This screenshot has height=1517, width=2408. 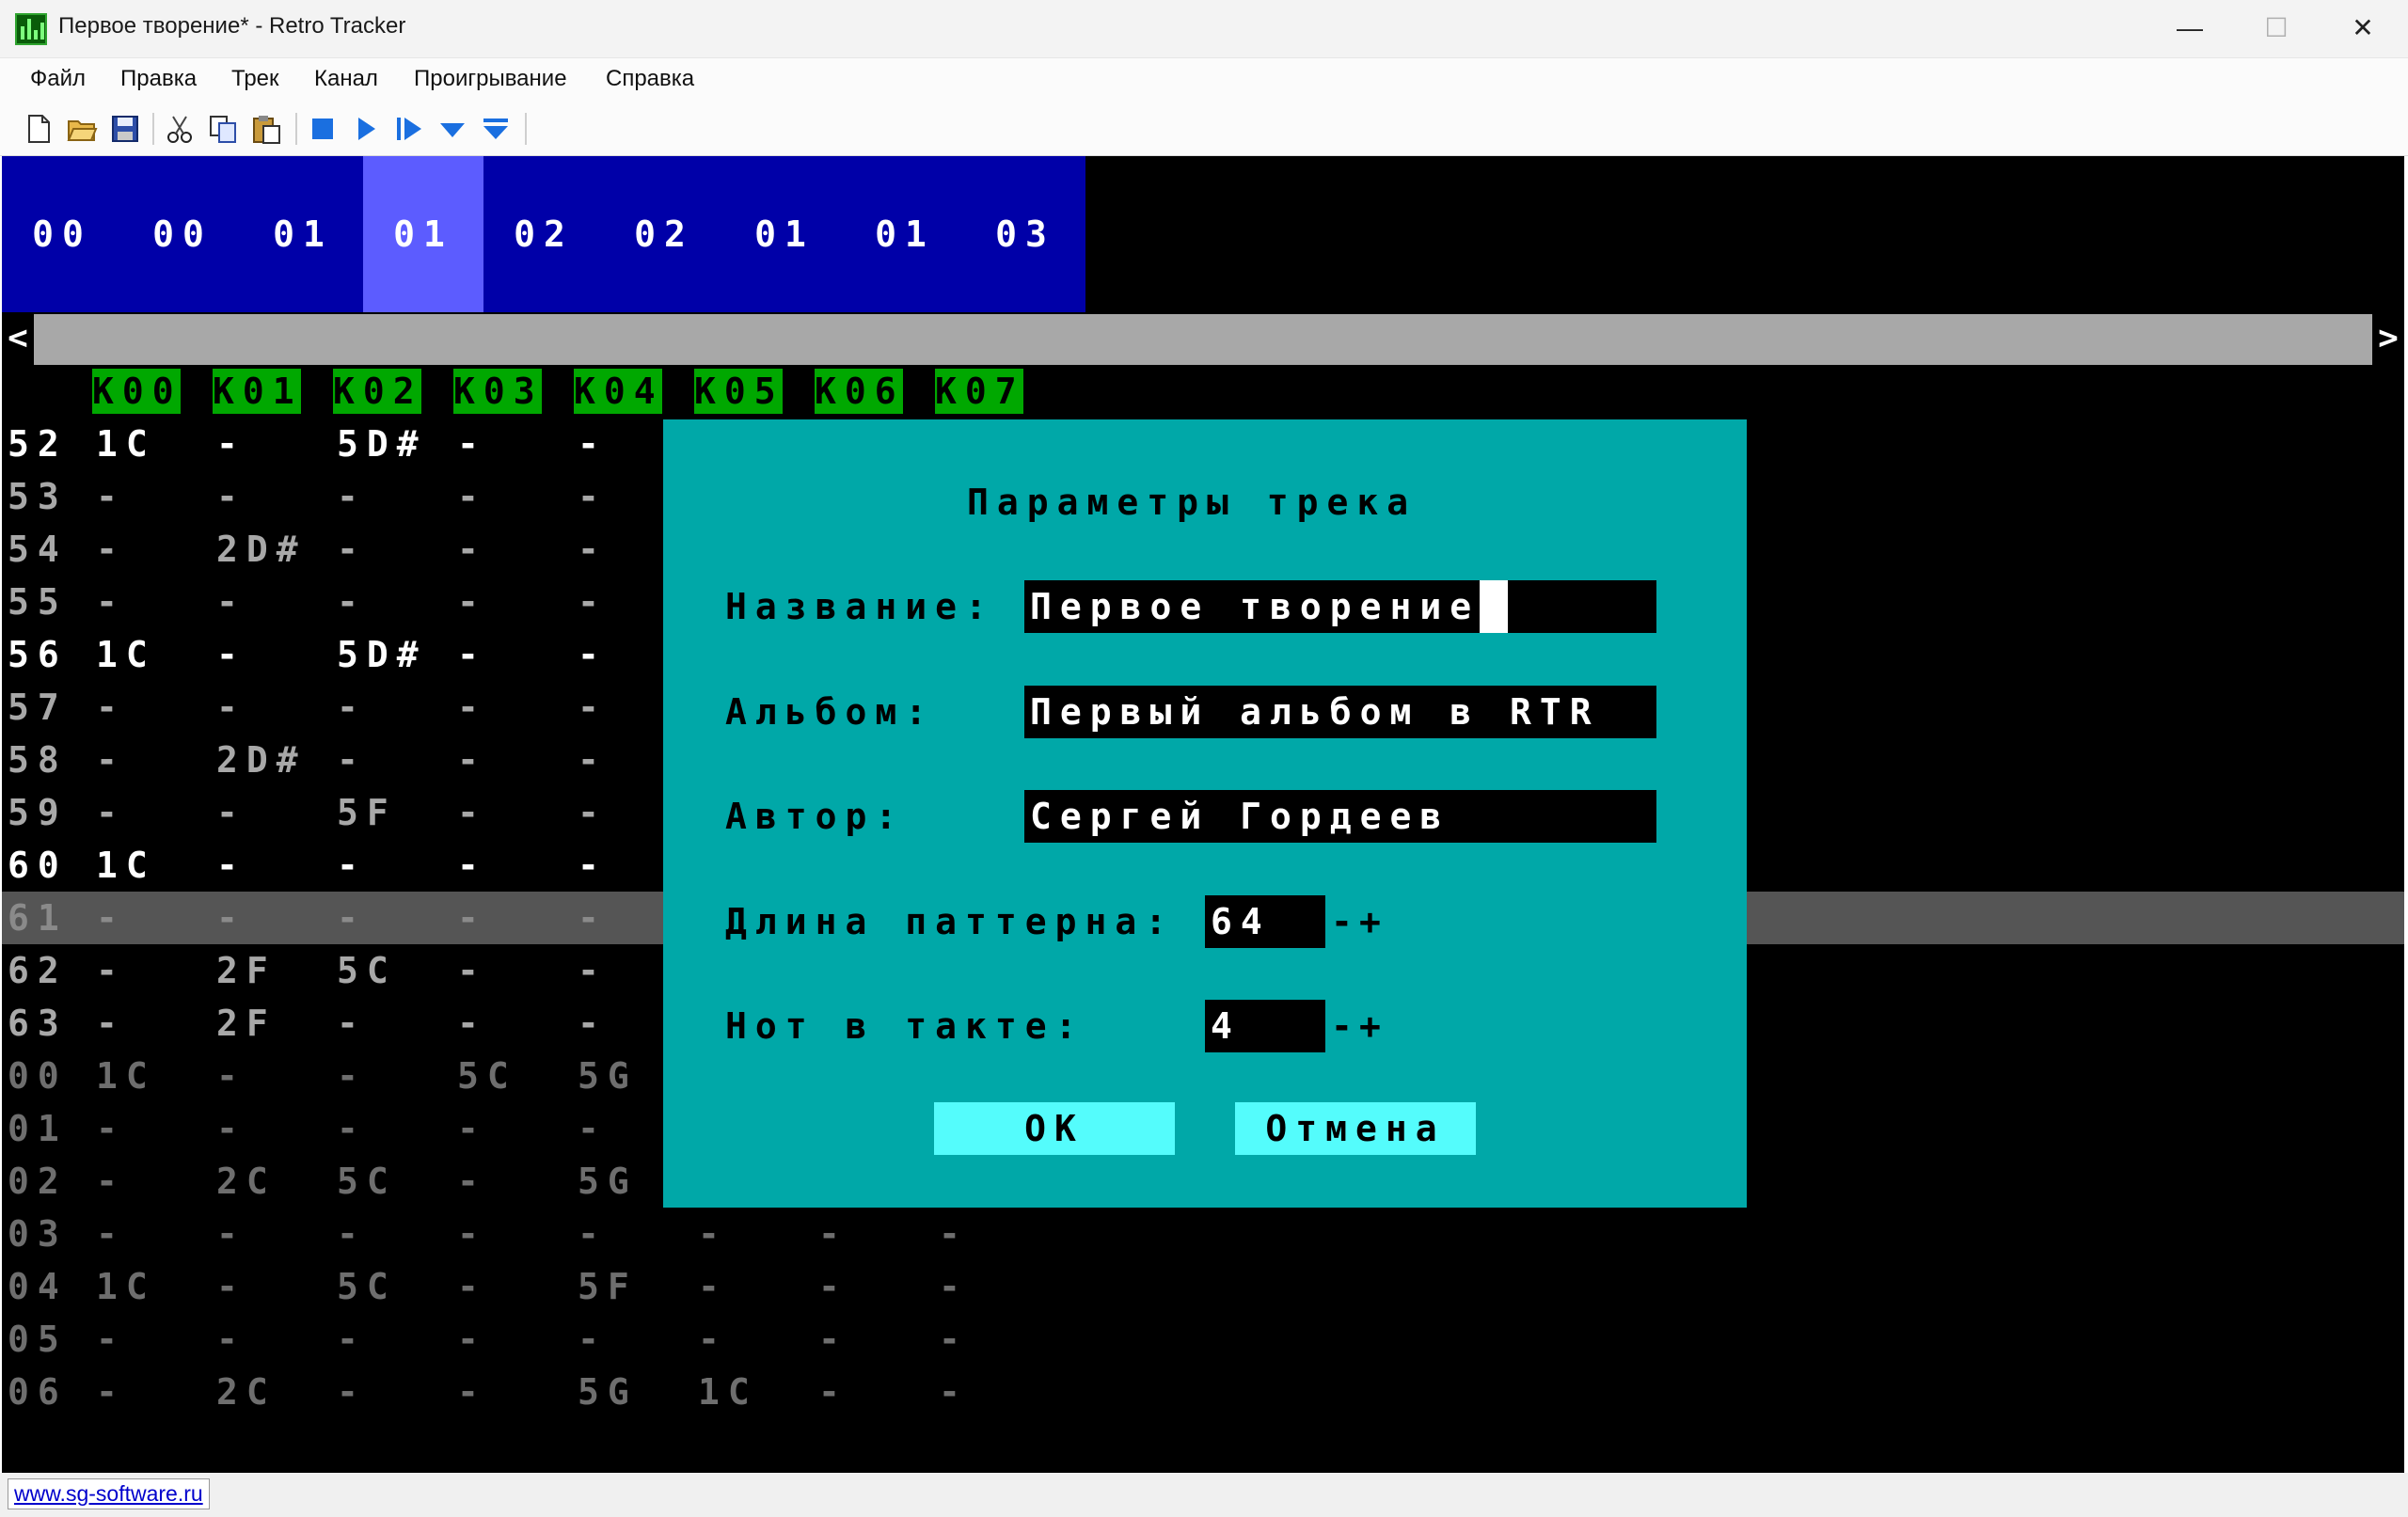 What do you see at coordinates (136, 391) in the screenshot?
I see `channel-header: K00` at bounding box center [136, 391].